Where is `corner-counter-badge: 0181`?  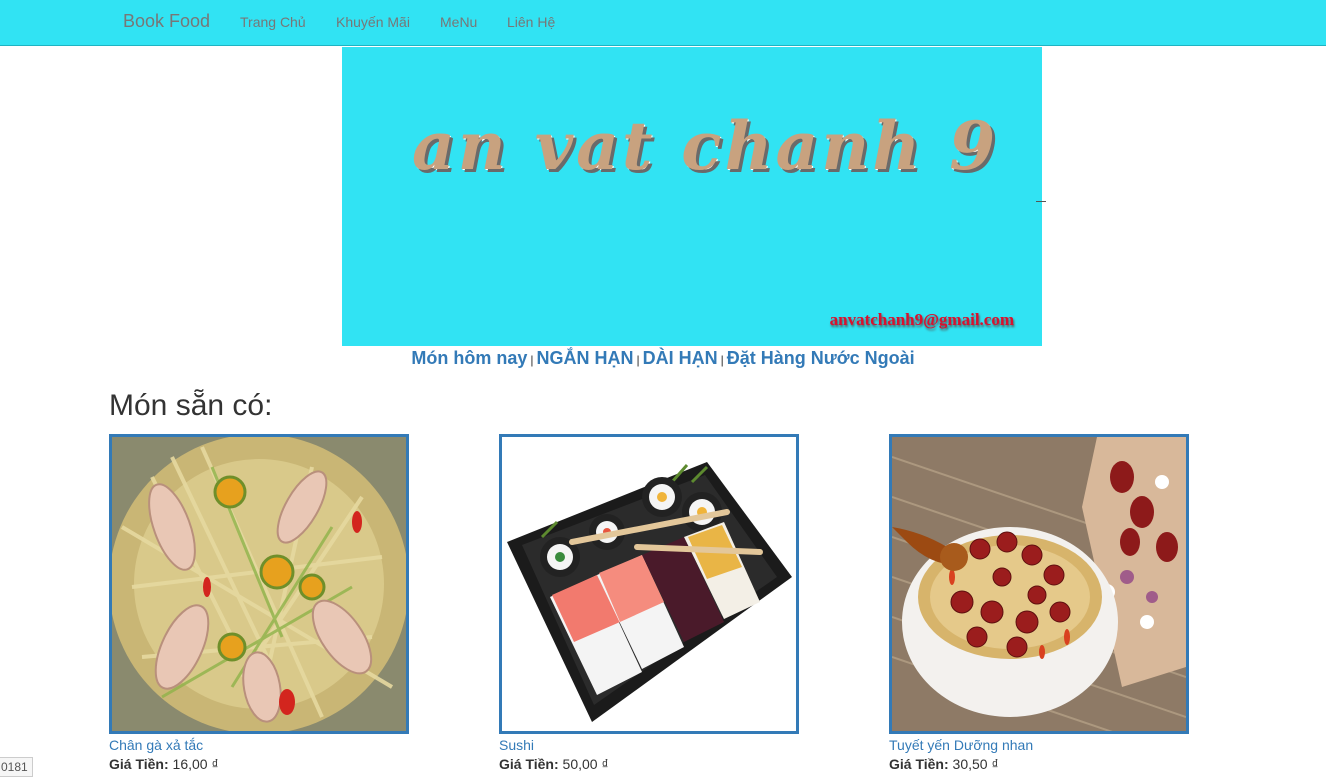
corner-counter-badge: 0181 is located at coordinates (16, 767).